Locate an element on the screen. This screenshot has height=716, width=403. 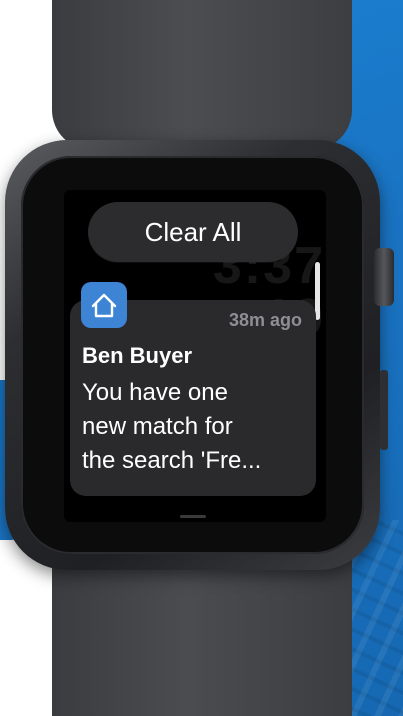
digital-crown is located at coordinates (384, 277).